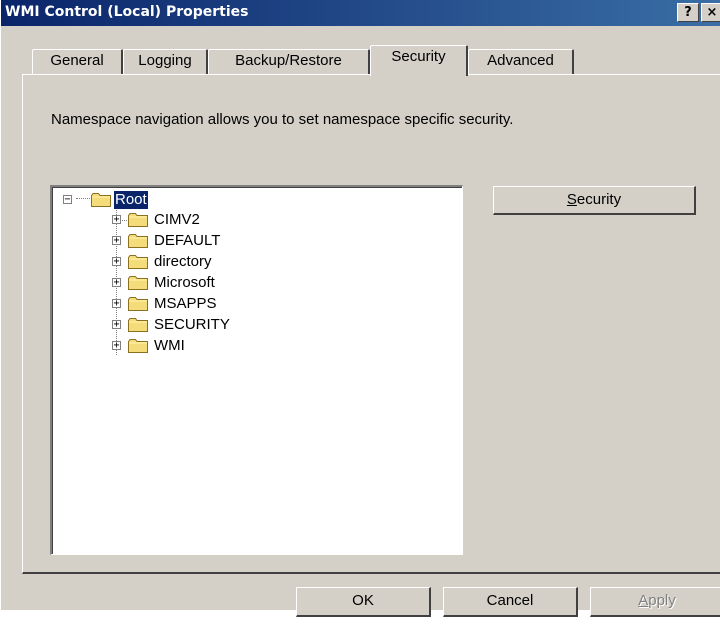 The width and height of the screenshot is (720, 629). I want to click on window-title: WMI Control (Local) Properties, so click(127, 12).